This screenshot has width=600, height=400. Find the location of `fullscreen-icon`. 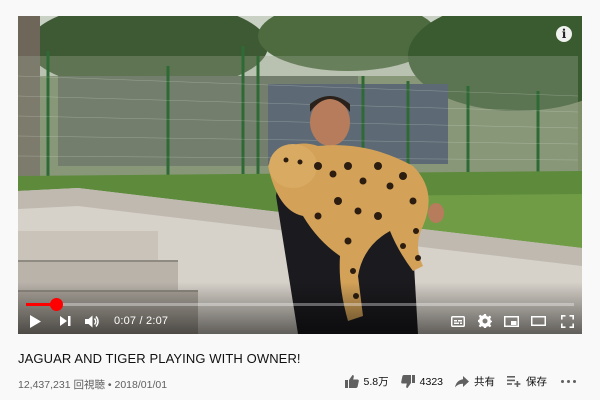

fullscreen-icon is located at coordinates (567, 321).